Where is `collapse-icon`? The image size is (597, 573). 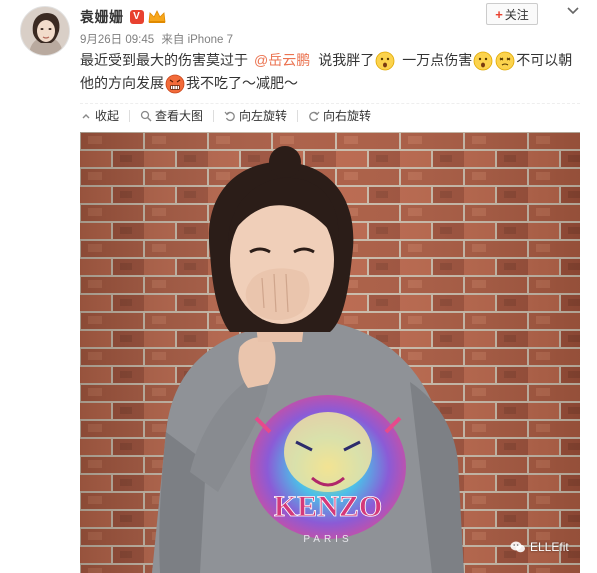 collapse-icon is located at coordinates (86, 115).